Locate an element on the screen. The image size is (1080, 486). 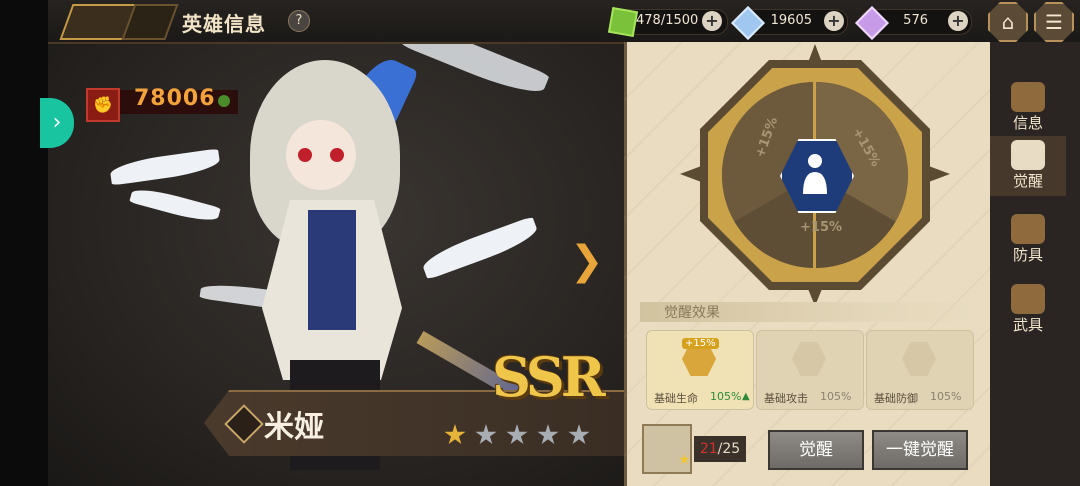
green-cube-icon is located at coordinates (623, 22).